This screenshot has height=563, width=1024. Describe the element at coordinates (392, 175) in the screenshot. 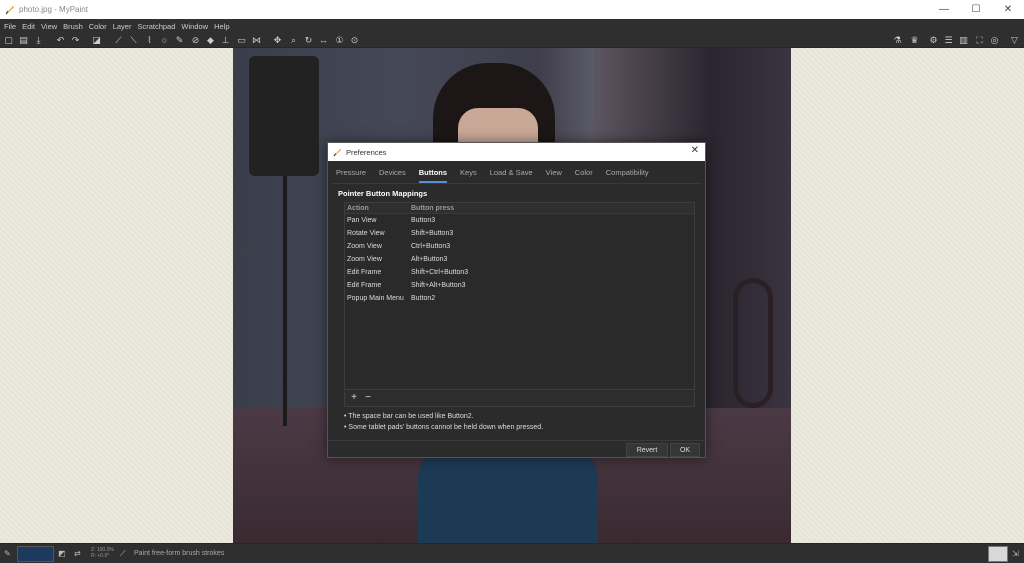

I see `tab-devices: Devices` at that location.